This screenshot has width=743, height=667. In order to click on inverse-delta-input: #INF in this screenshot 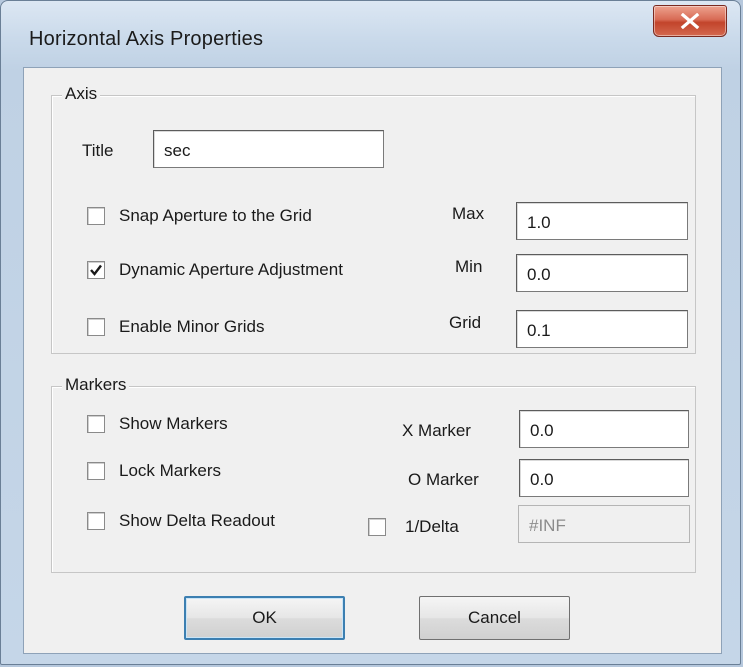, I will do `click(604, 524)`.